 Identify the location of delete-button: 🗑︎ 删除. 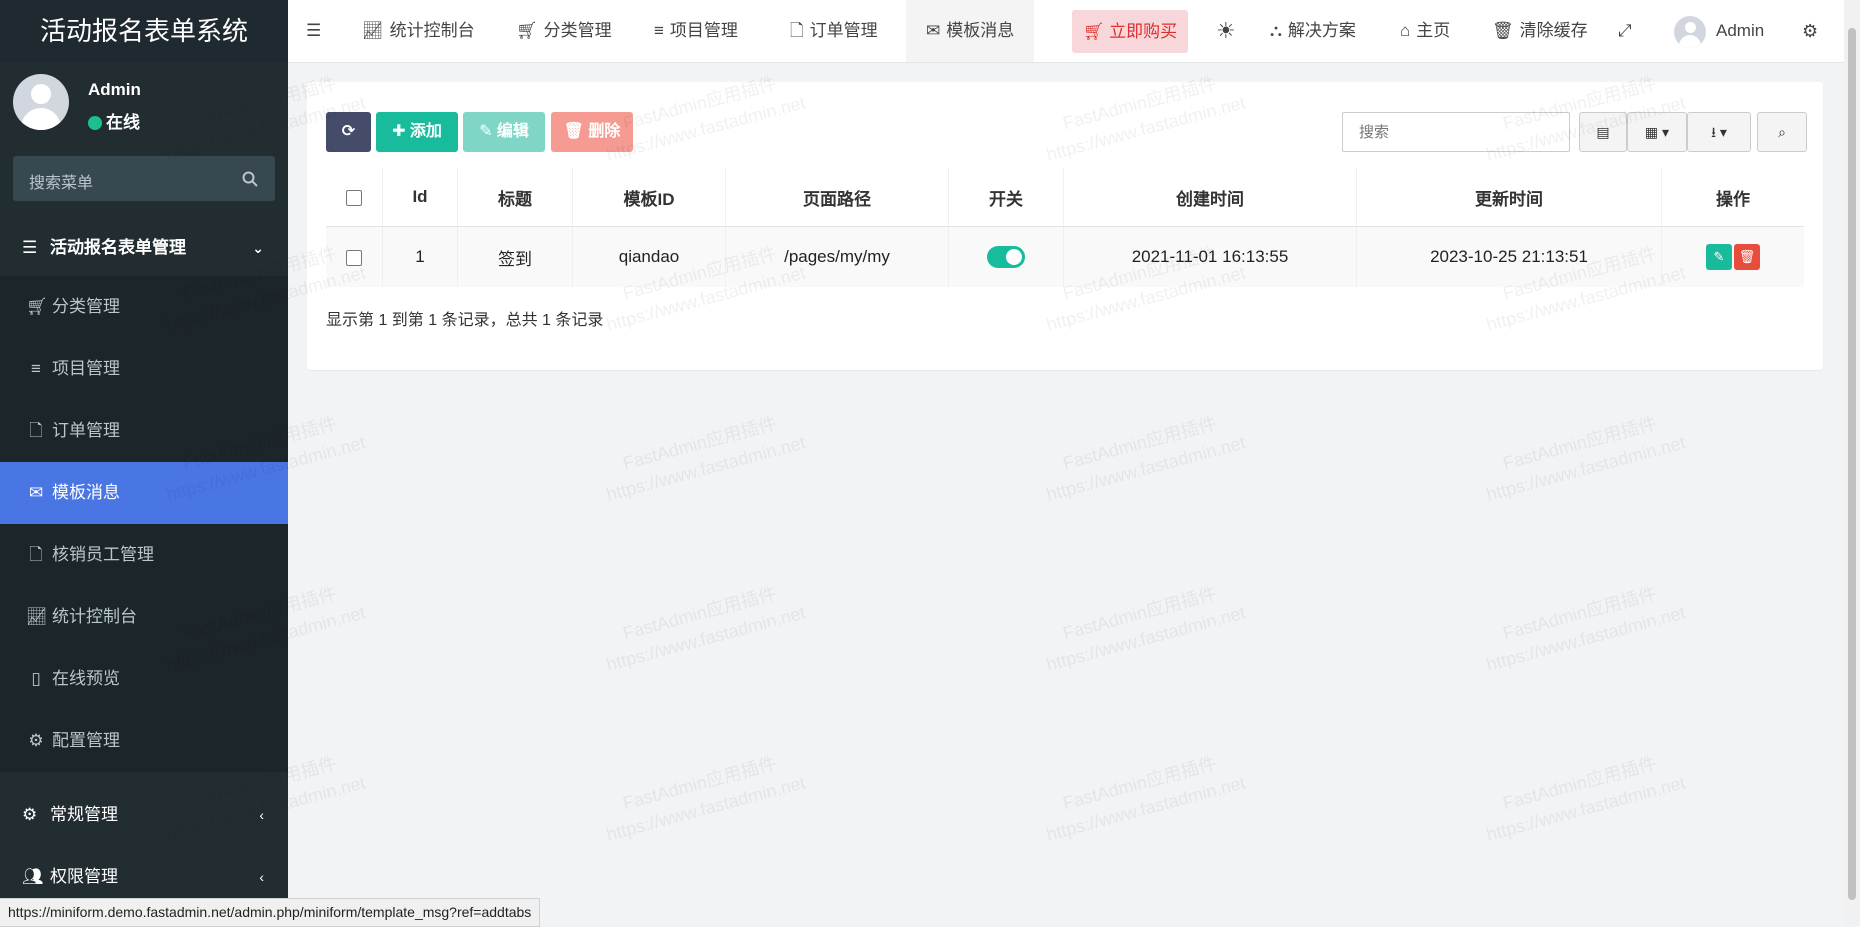
(592, 132).